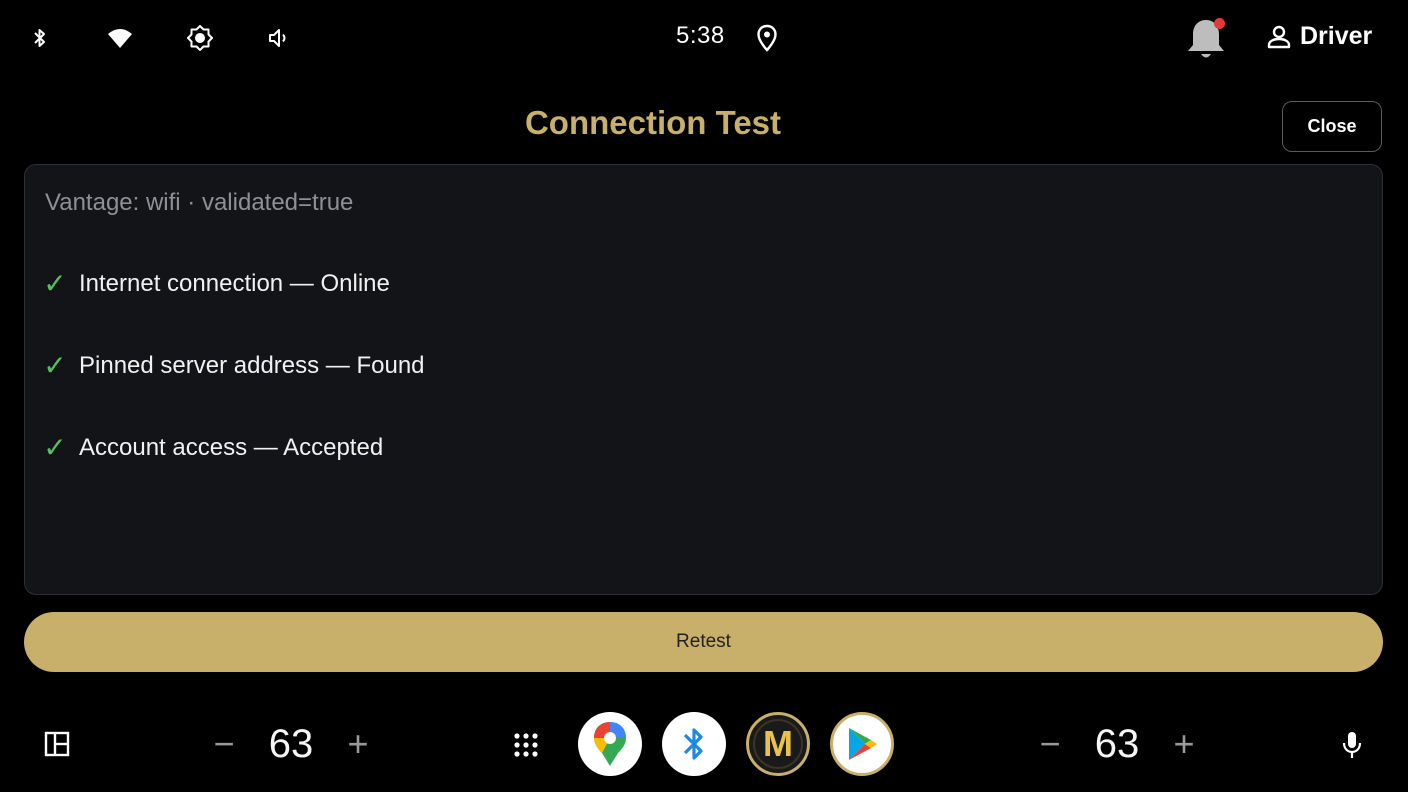 The width and height of the screenshot is (1408, 792). I want to click on split-screen-icon, so click(57, 744).